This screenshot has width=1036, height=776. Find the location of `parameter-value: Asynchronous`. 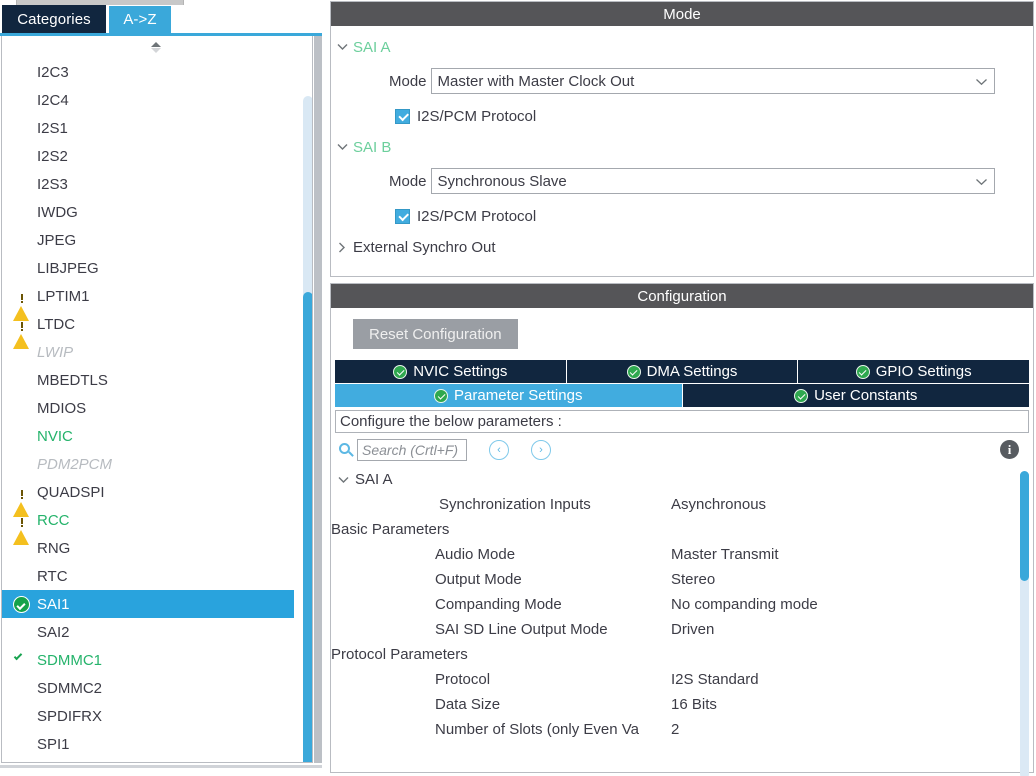

parameter-value: Asynchronous is located at coordinates (718, 504).